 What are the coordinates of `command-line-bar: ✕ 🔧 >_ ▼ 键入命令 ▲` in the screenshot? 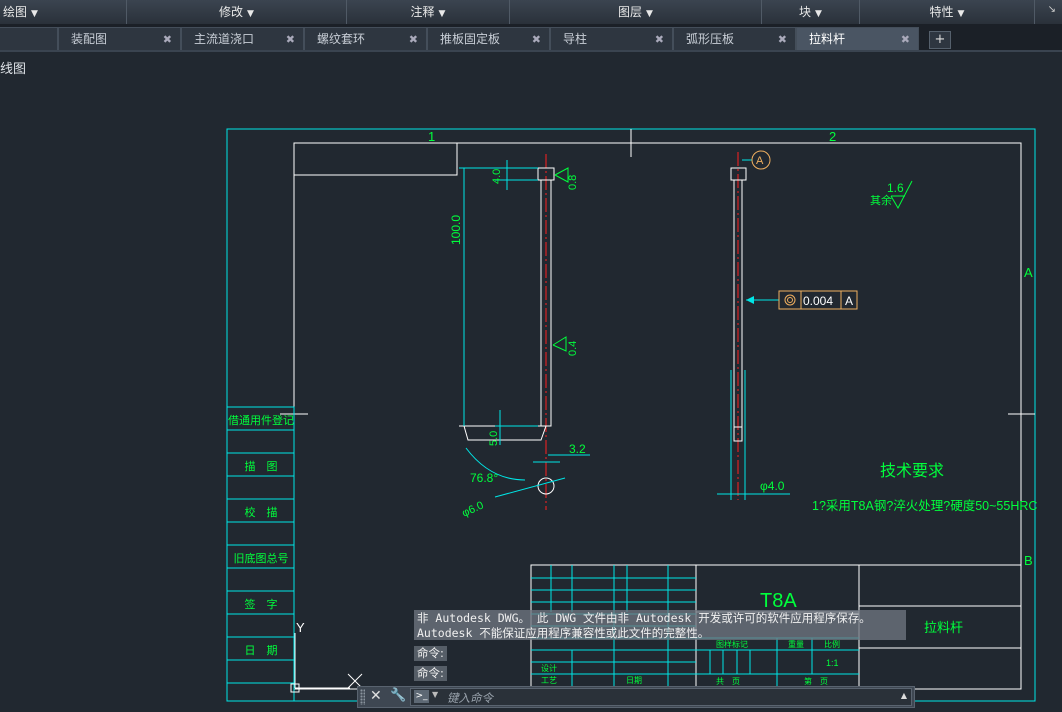 It's located at (636, 697).